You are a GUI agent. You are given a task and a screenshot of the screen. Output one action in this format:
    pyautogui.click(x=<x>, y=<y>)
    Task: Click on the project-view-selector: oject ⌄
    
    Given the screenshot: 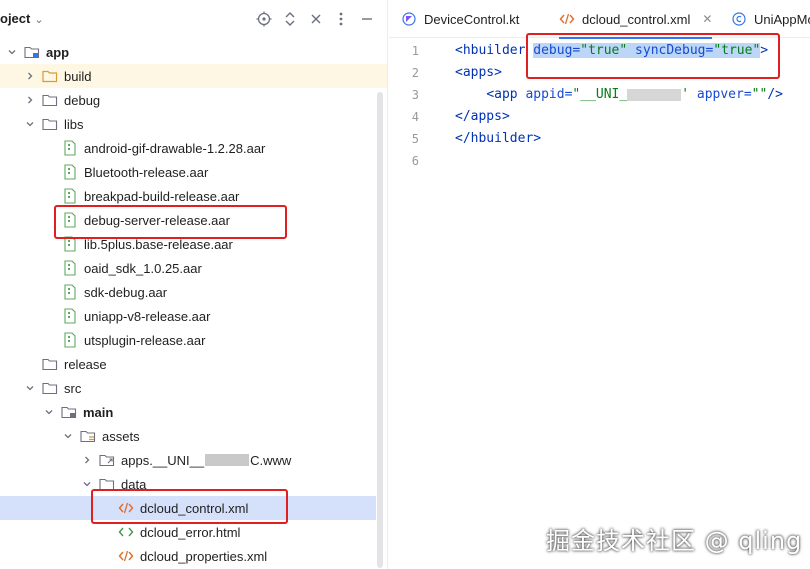 What is the action you would take?
    pyautogui.click(x=22, y=18)
    